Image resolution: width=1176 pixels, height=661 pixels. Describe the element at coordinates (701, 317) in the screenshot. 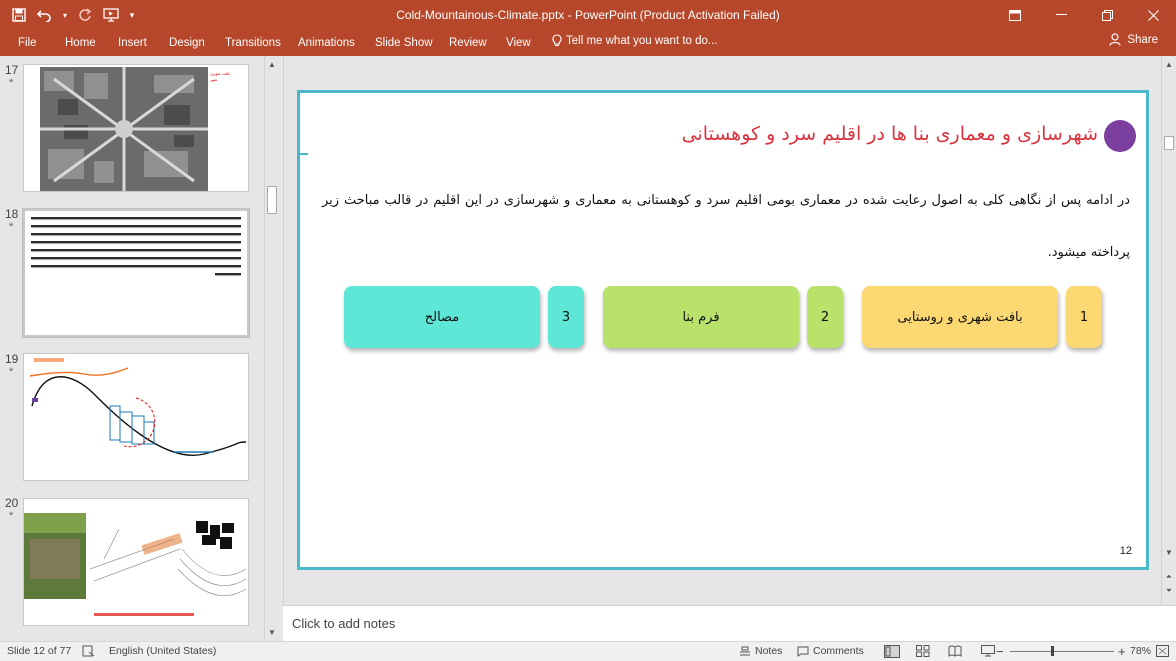

I see `section-box-building-form: فرم بنا` at that location.